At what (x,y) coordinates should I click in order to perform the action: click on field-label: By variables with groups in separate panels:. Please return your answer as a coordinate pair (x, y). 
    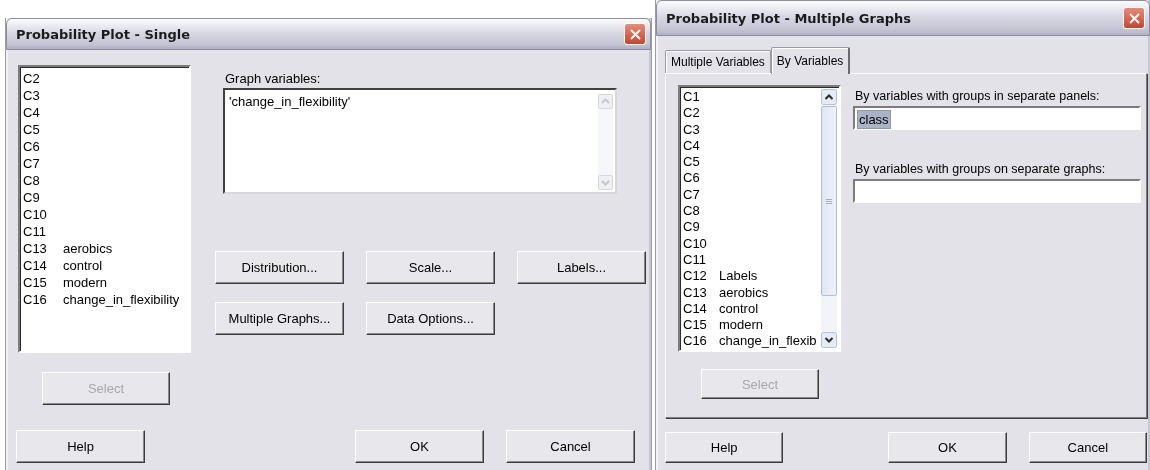
    Looking at the image, I should click on (977, 96).